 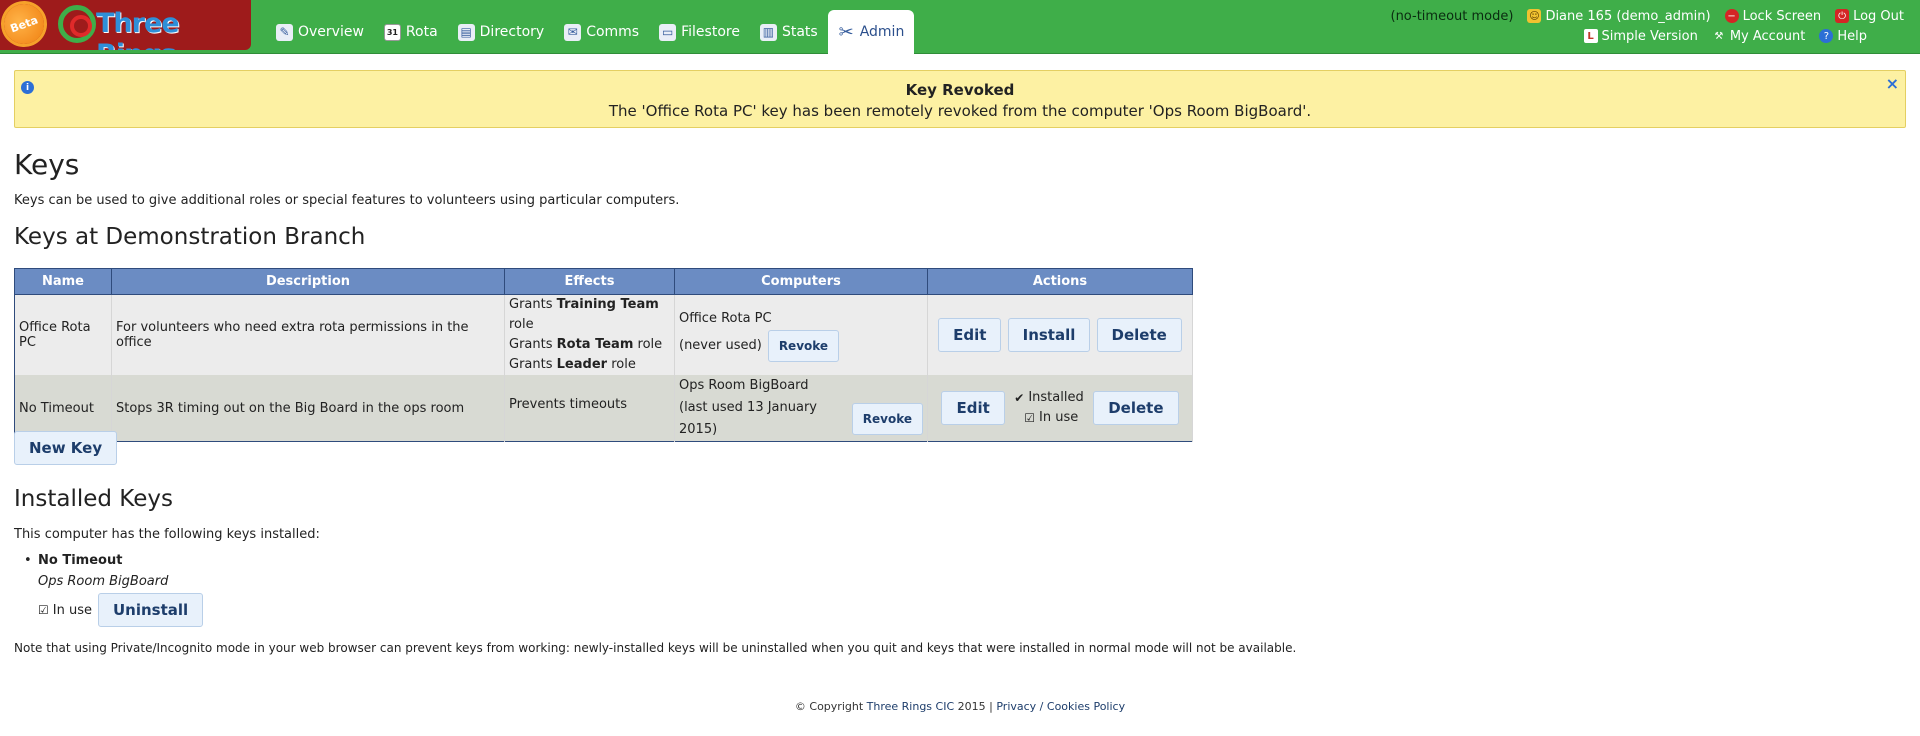 I want to click on tab-rota: 31 Rota, so click(x=411, y=32).